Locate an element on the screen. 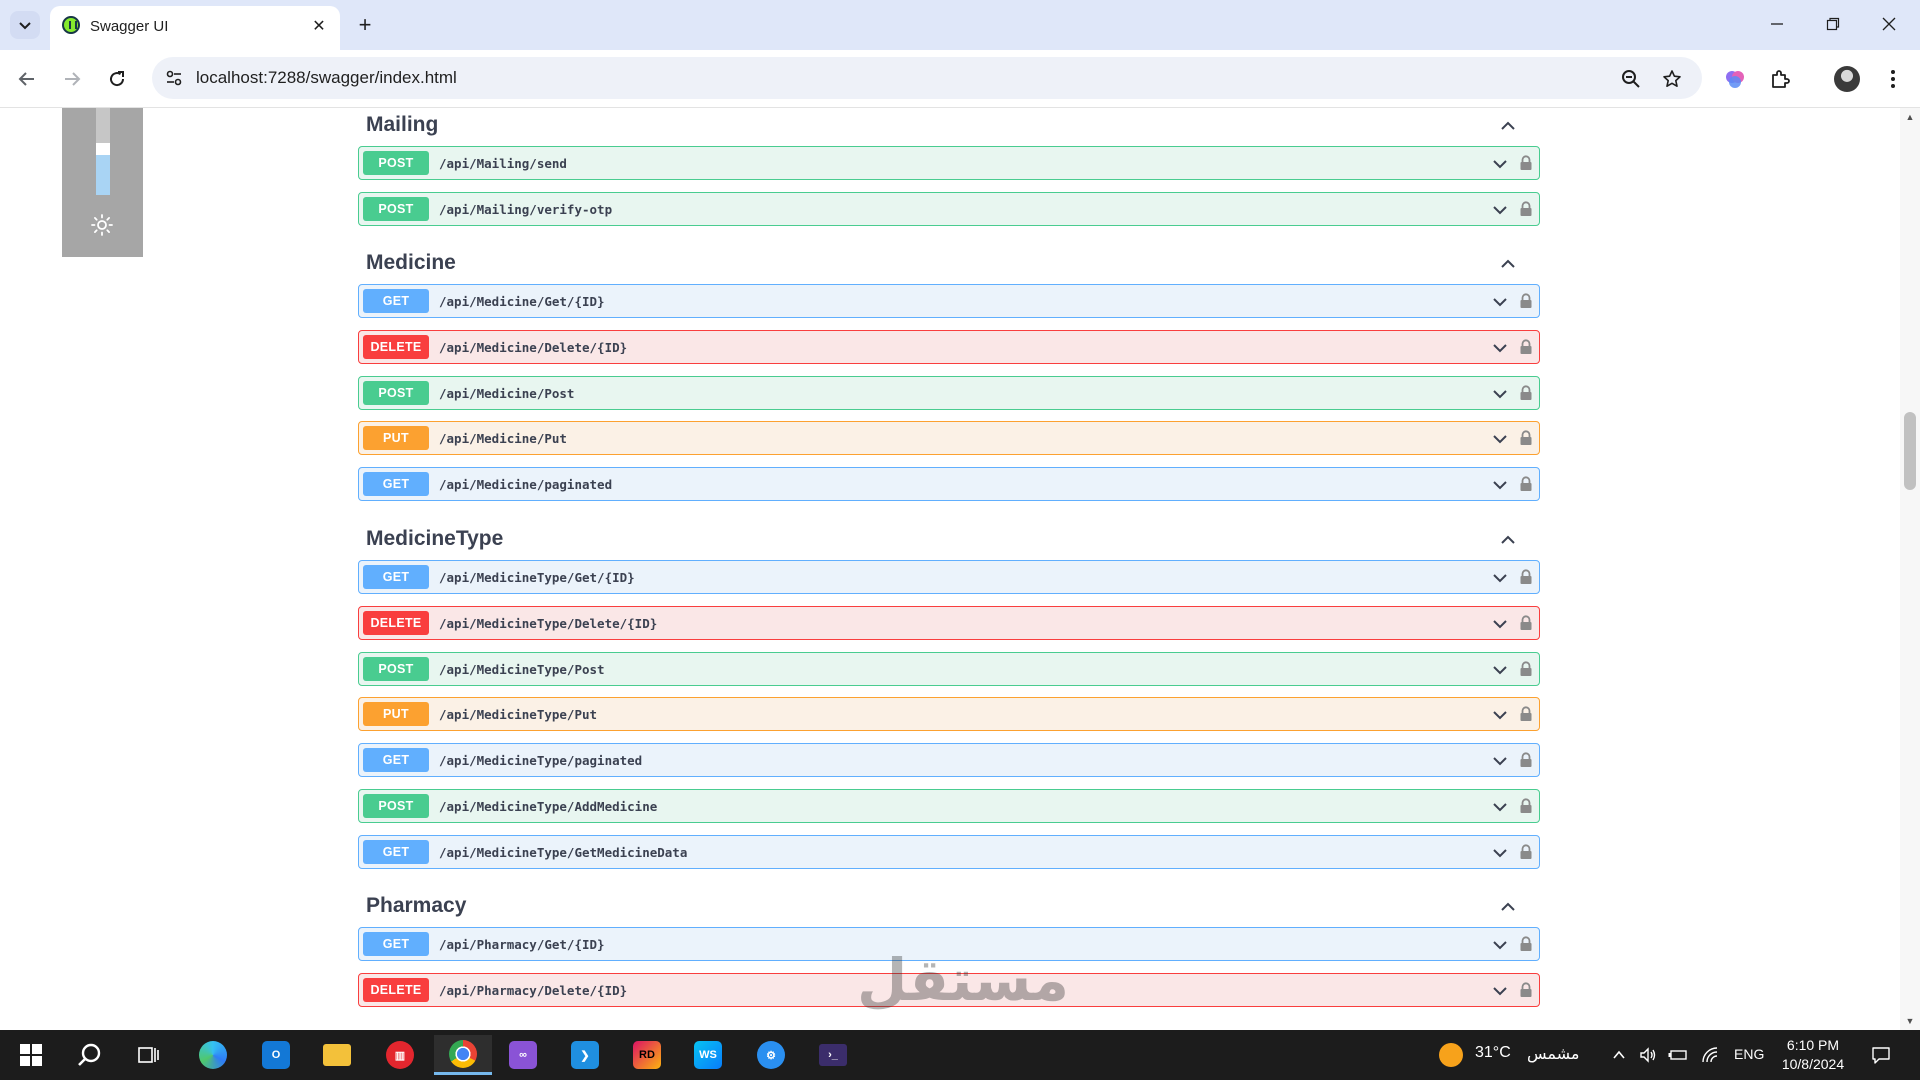  operation-row: GET/api/Medicine/Get/{ID} is located at coordinates (949, 301).